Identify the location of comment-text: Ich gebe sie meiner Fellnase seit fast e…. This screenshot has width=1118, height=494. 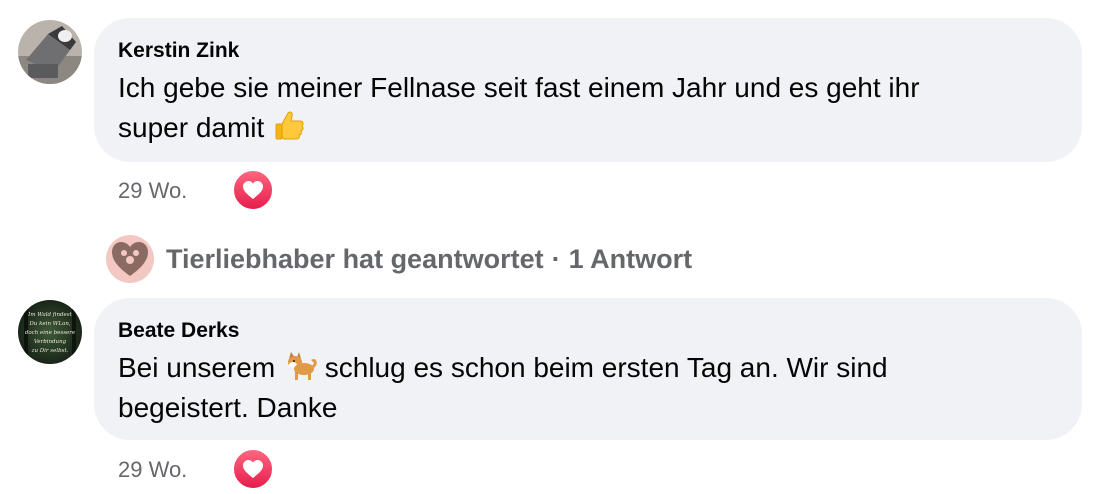
(588, 108).